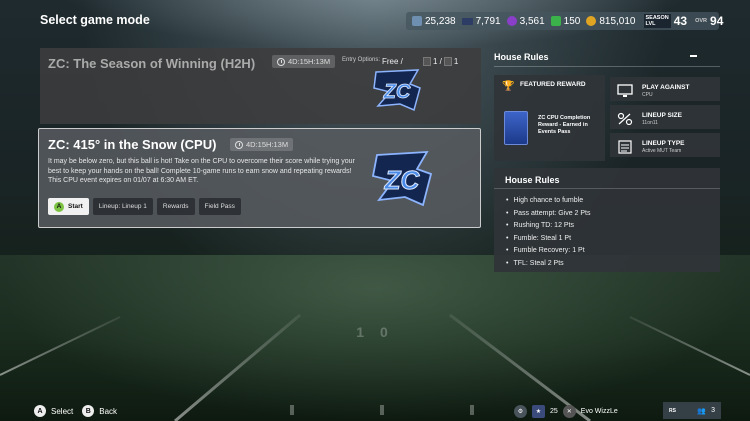 The height and width of the screenshot is (421, 750). I want to click on gamertag: Evo WizzLe, so click(599, 411).